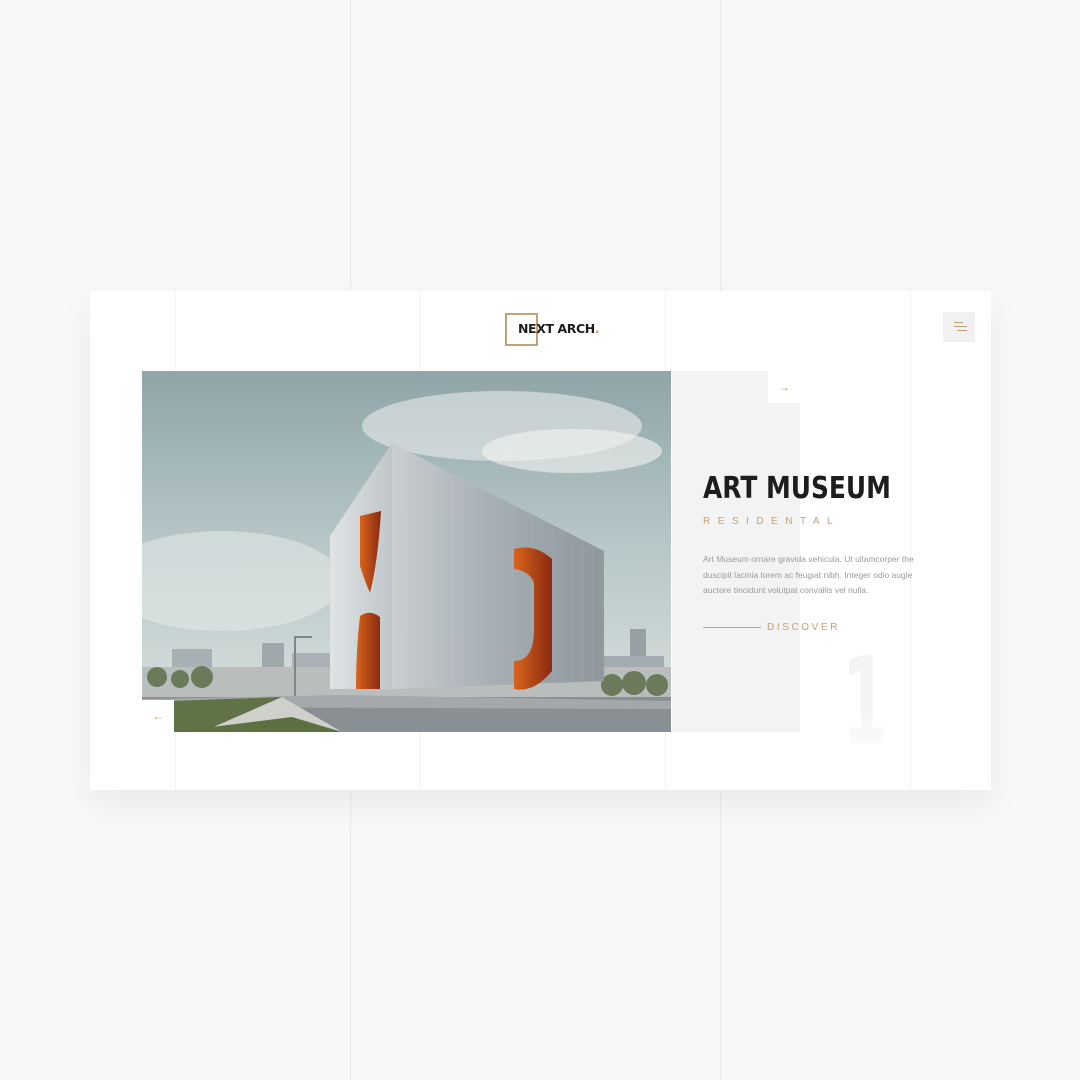 The width and height of the screenshot is (1080, 1080). I want to click on arrow-right-icon: →, so click(784, 387).